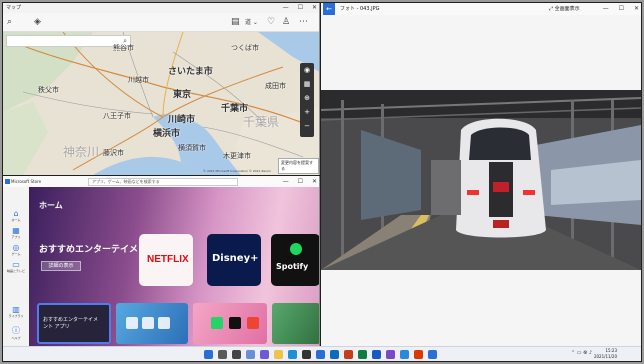 The width and height of the screenshot is (644, 364). I want to click on powerpoint-icon, so click(348, 354).